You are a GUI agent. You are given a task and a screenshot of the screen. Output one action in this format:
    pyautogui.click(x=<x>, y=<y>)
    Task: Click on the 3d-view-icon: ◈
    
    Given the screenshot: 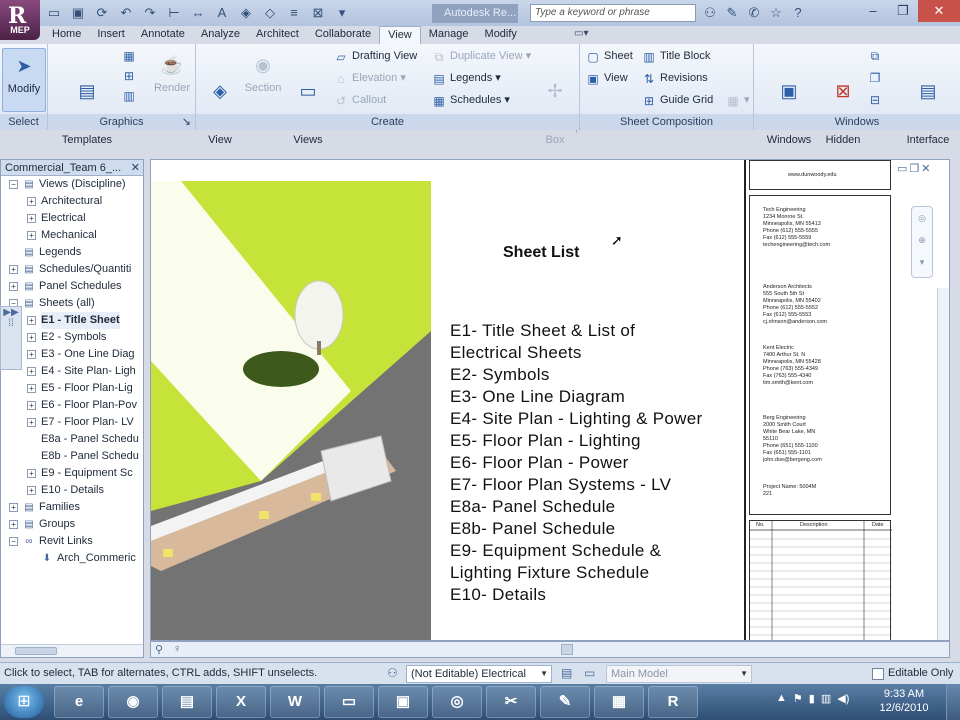 What is the action you would take?
    pyautogui.click(x=246, y=12)
    